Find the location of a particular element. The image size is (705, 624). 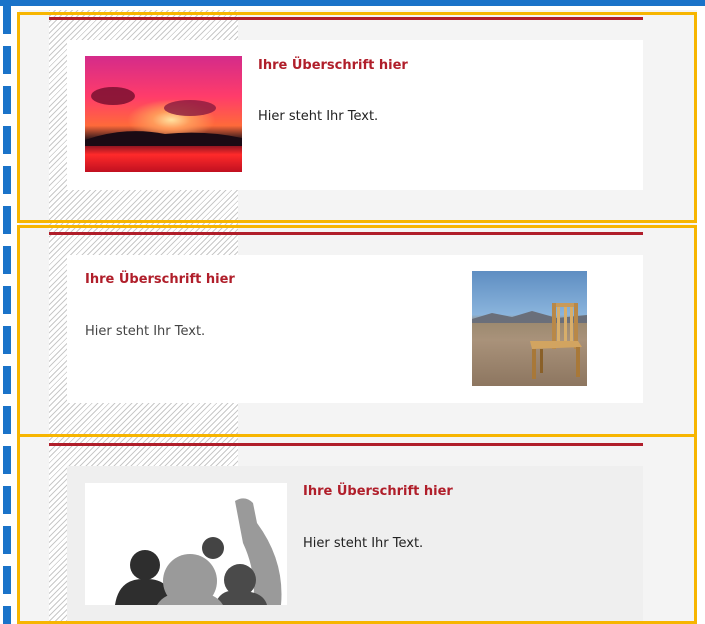

guide-line-top is located at coordinates (352, 3).